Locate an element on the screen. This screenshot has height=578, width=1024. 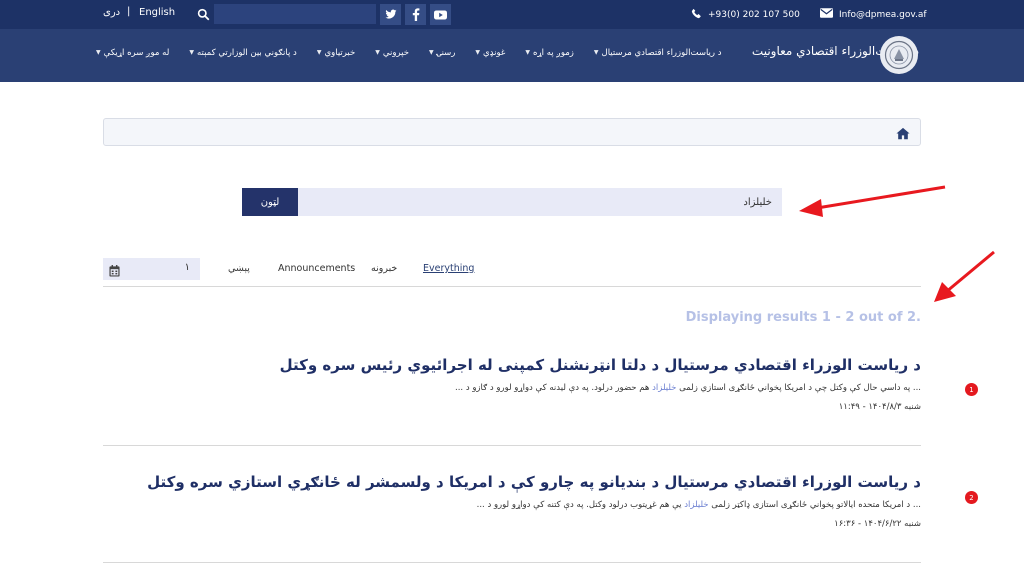
result-date: شنبه ۱۴۰۴/۶/۲۲ - ۱۶:۳۶ is located at coordinates (877, 524).